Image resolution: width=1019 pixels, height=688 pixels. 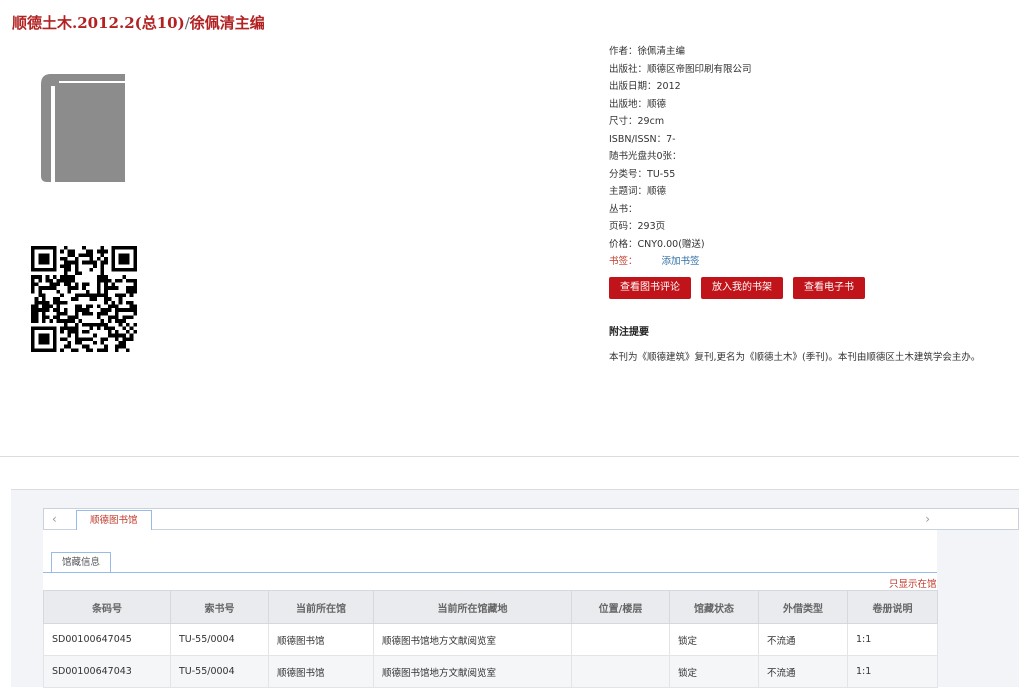 What do you see at coordinates (809, 87) in the screenshot?
I see `meta-line: 出版日期：2012` at bounding box center [809, 87].